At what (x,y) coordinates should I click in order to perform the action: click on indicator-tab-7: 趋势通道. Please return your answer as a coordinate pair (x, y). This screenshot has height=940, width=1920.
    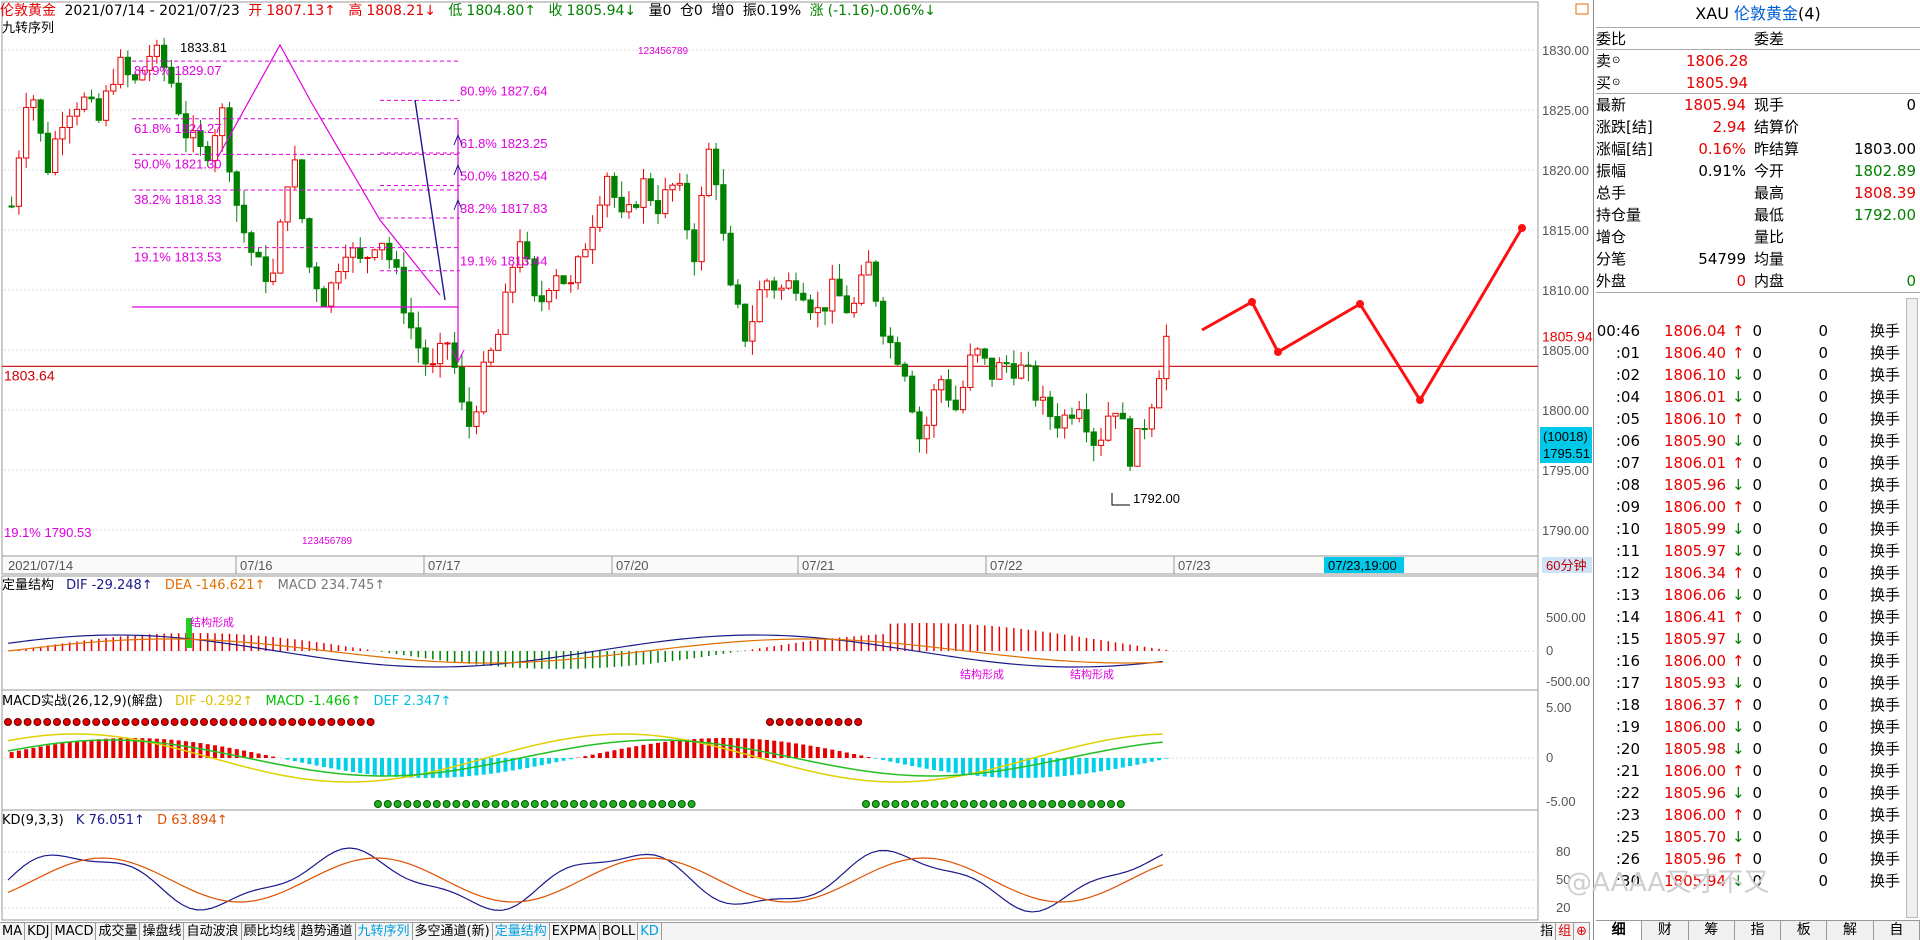
    Looking at the image, I should click on (327, 931).